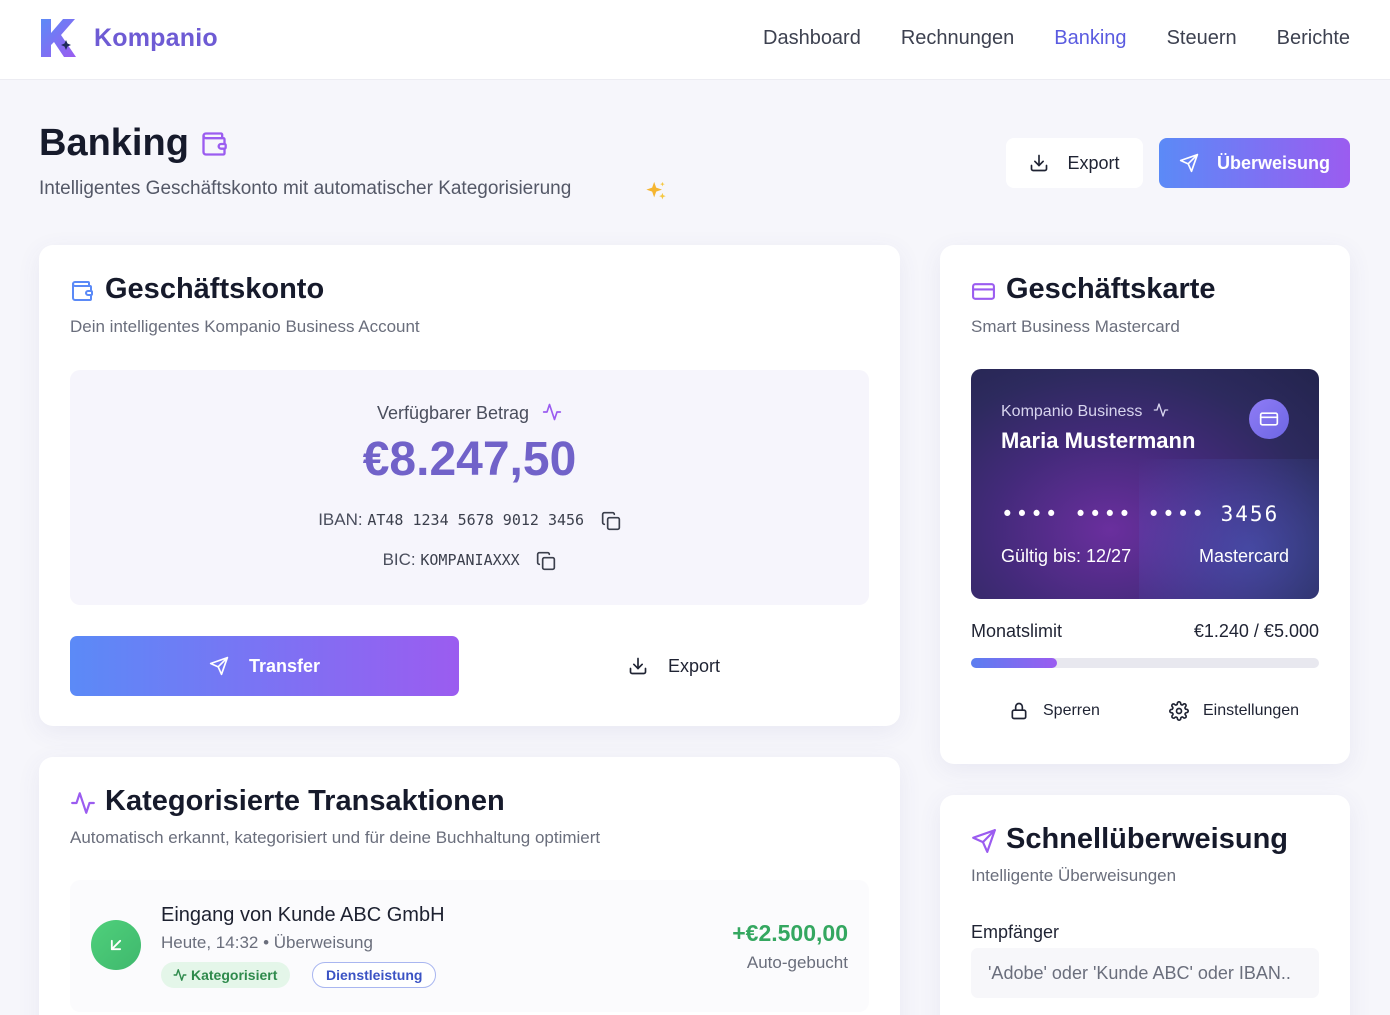 This screenshot has height=1015, width=1390. What do you see at coordinates (156, 38) in the screenshot?
I see `brand-name: Kompanio` at bounding box center [156, 38].